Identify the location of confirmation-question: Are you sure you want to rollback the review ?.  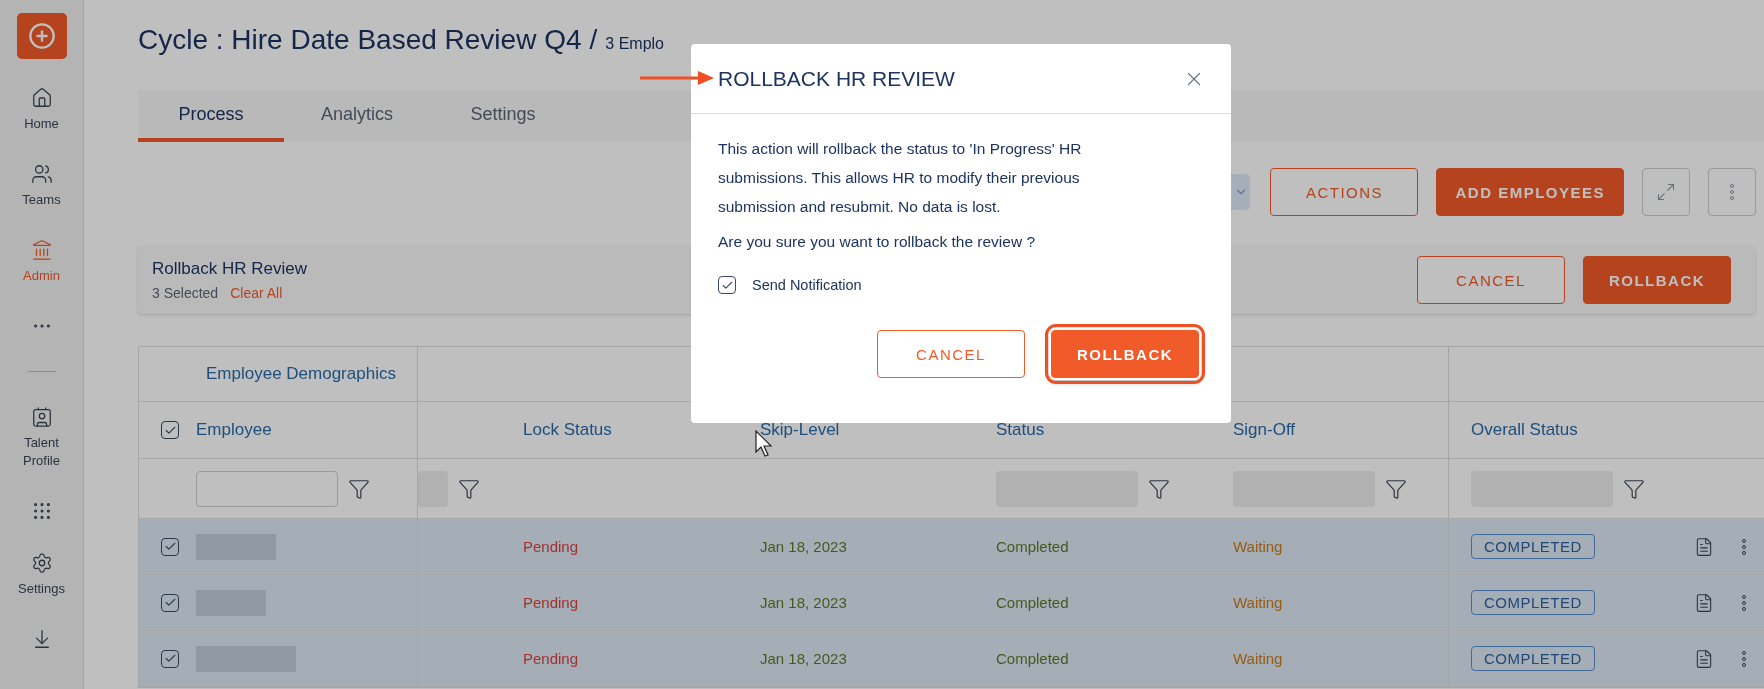
(877, 242).